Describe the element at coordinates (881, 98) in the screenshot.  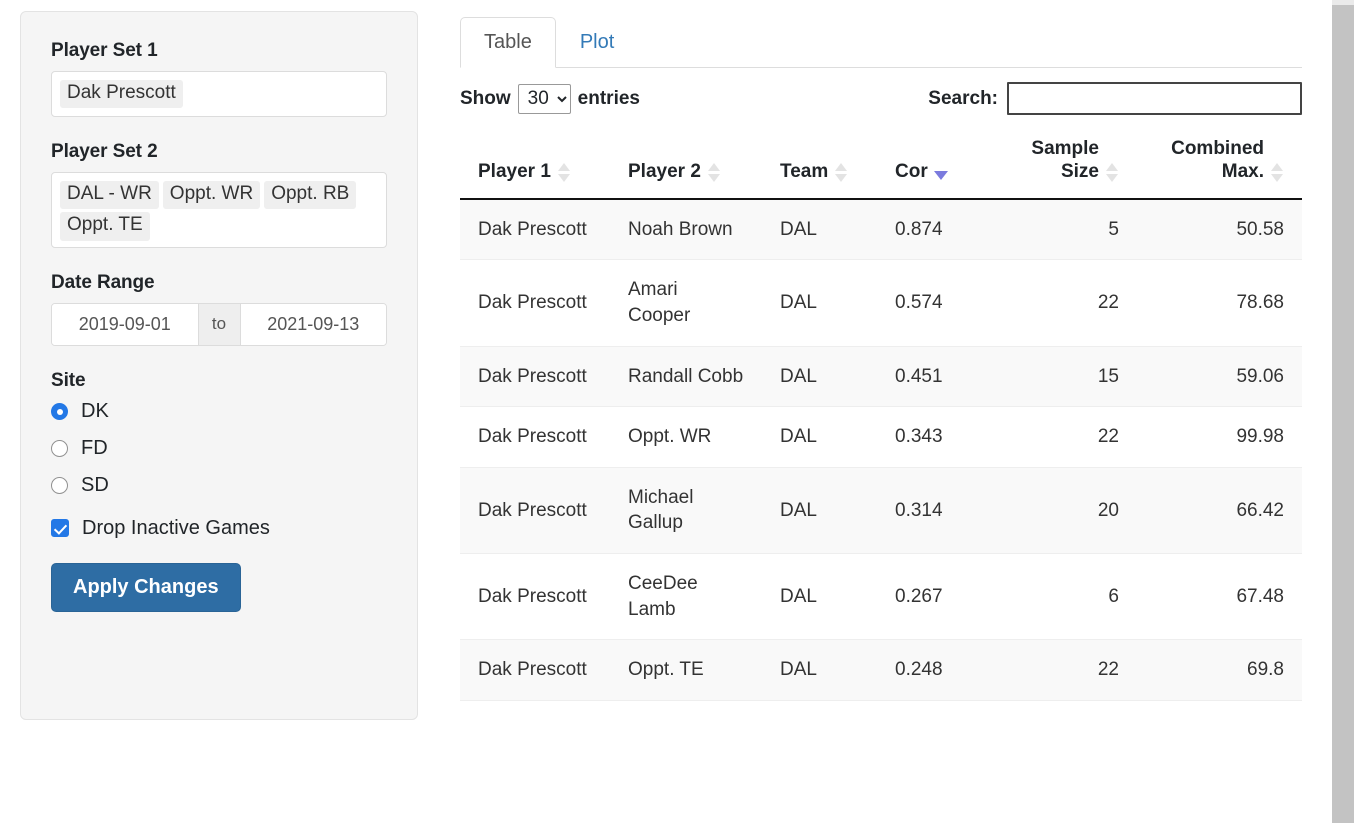
I see `table-controls: Show 30 entries Search:` at that location.